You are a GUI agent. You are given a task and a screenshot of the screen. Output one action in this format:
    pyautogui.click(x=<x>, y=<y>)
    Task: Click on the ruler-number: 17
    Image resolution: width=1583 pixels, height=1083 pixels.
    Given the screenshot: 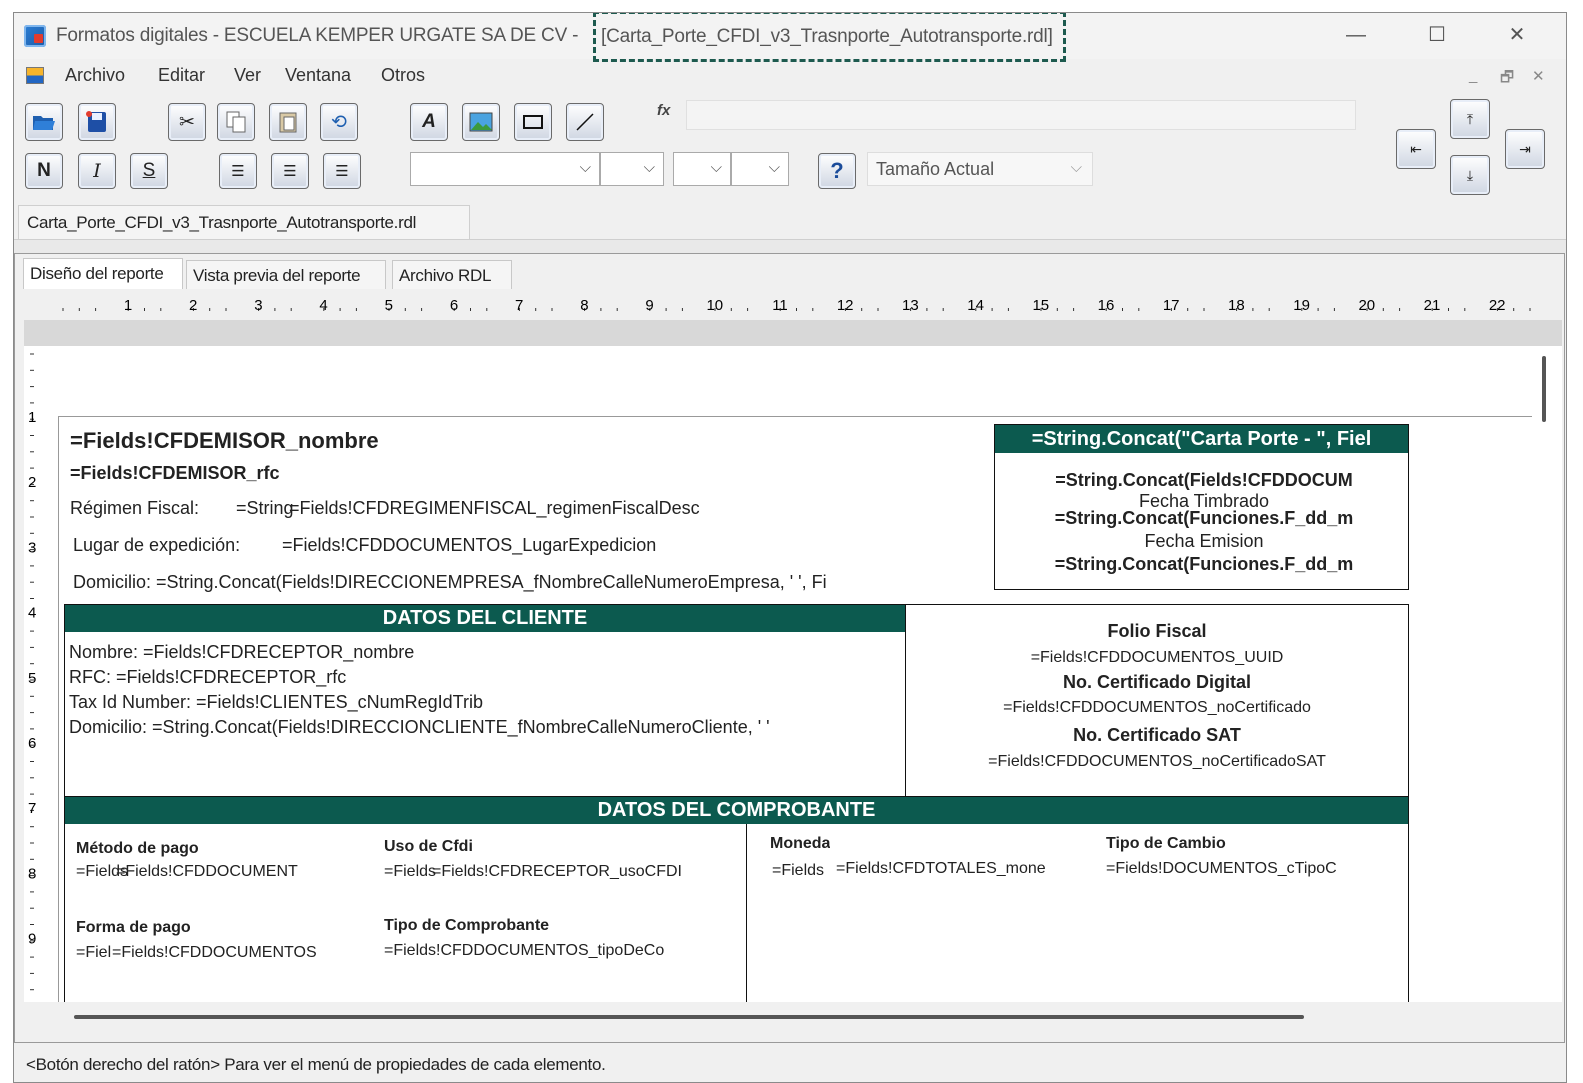 What is the action you would take?
    pyautogui.click(x=1171, y=305)
    